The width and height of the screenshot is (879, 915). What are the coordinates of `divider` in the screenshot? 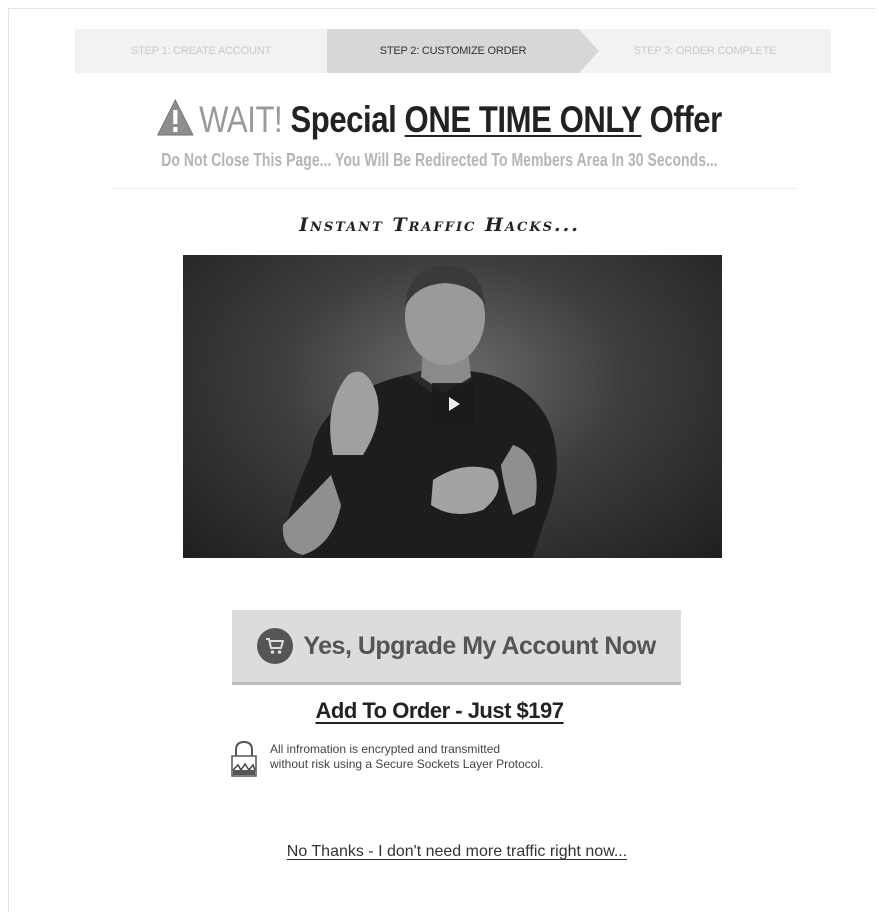 It's located at (454, 188).